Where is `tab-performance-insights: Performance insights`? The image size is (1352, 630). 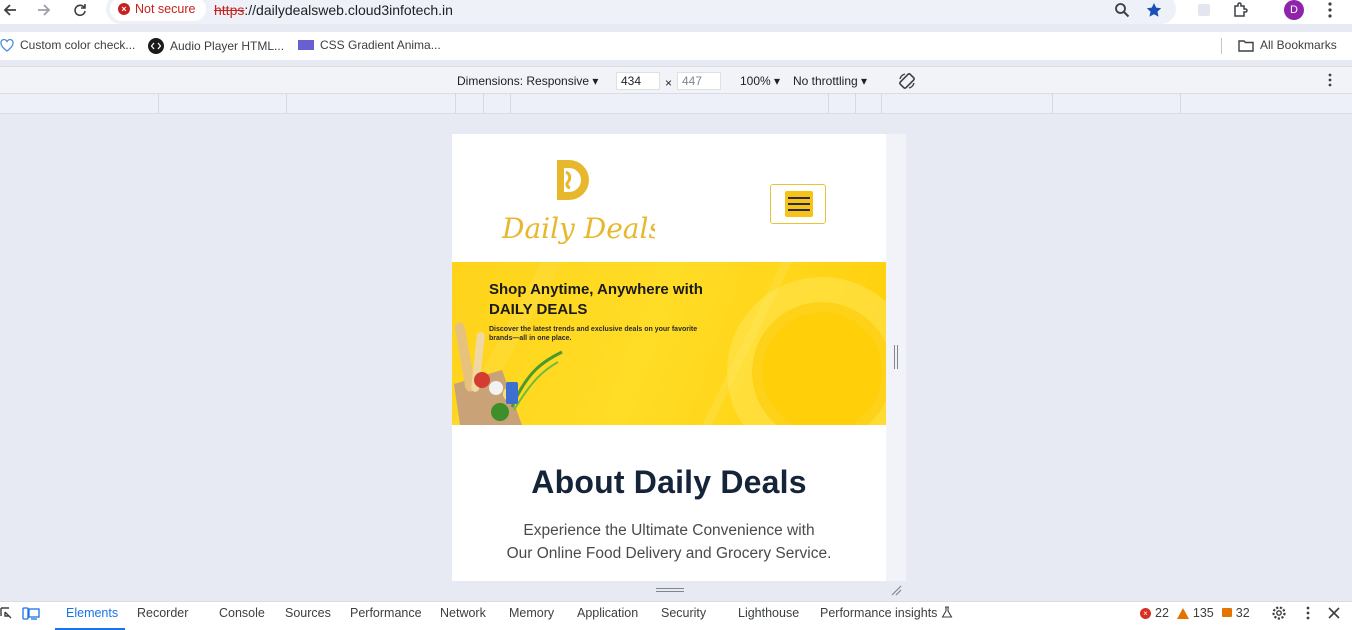 tab-performance-insights: Performance insights is located at coordinates (886, 613).